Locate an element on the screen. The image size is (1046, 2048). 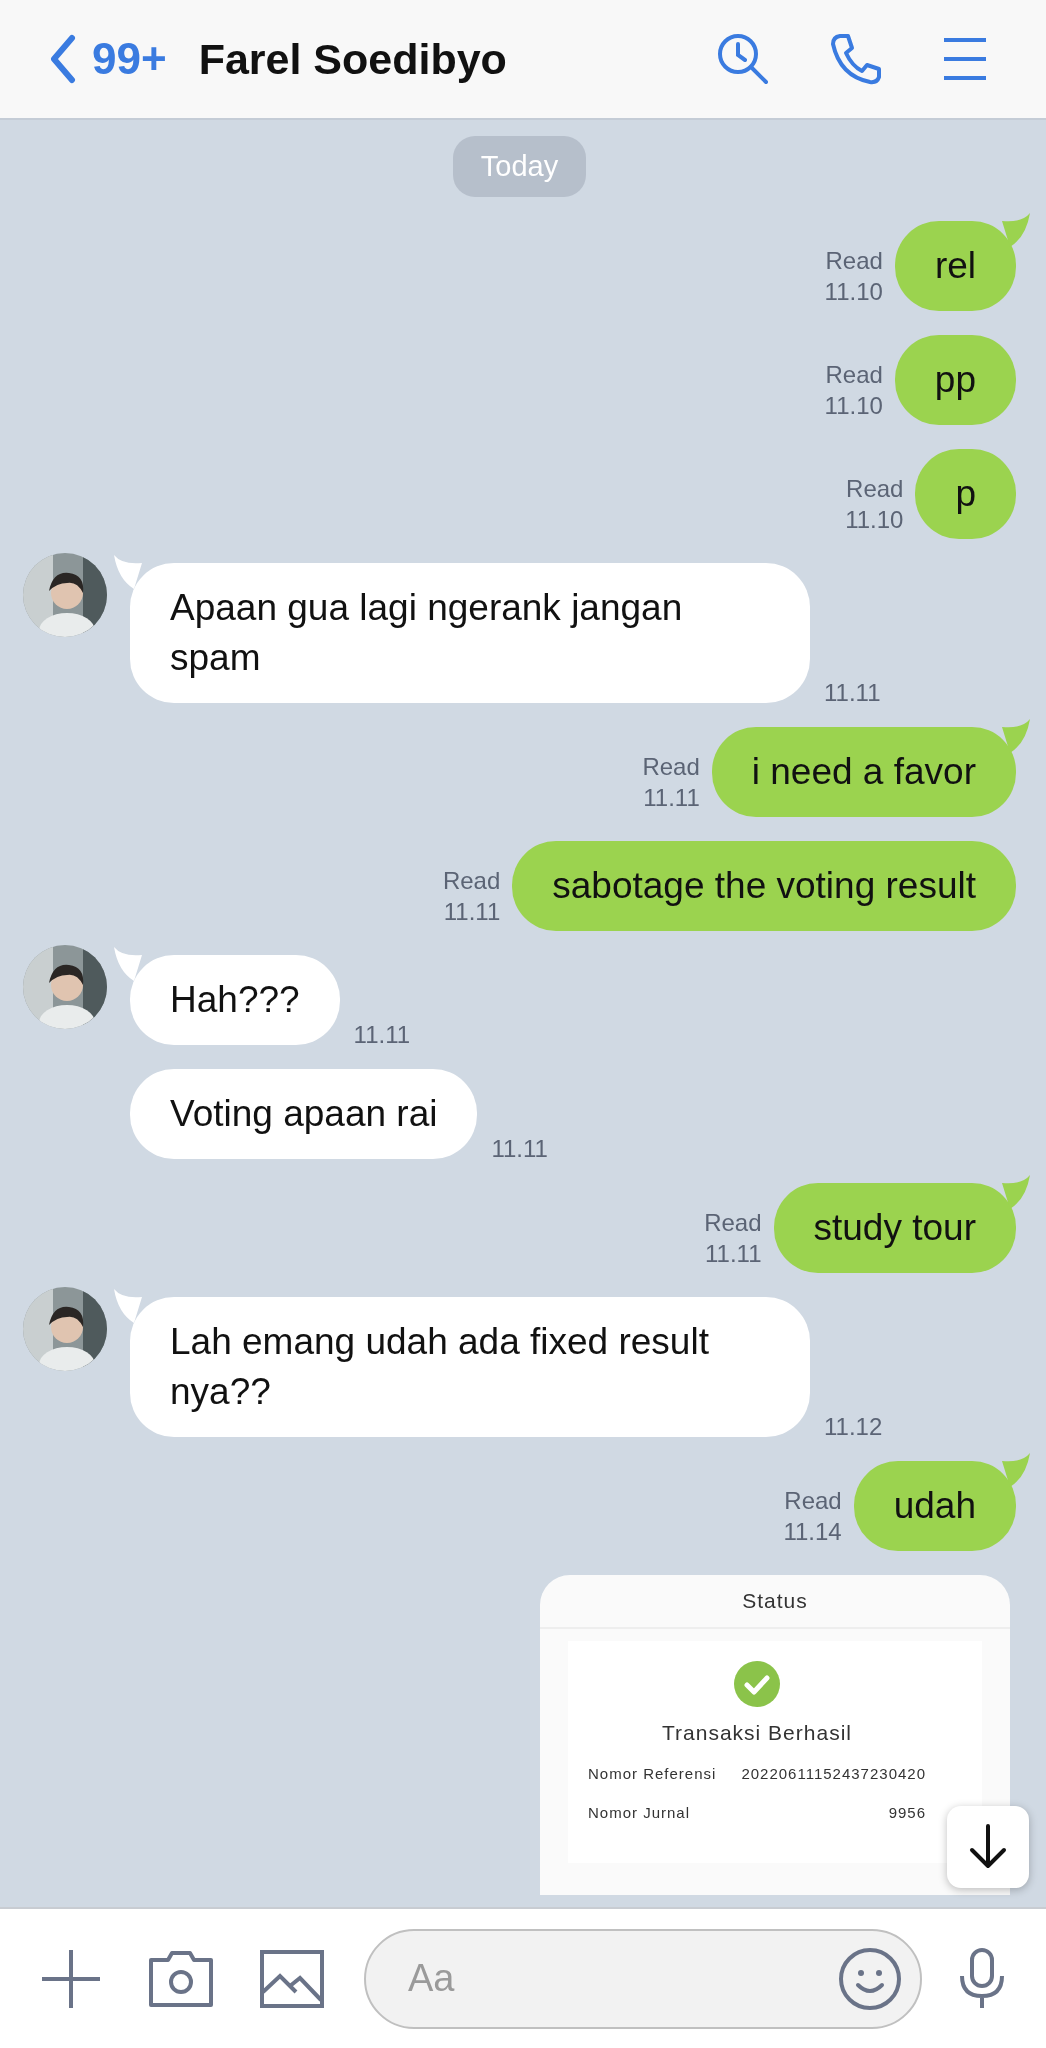
receipt-title: Transaksi Berhasil is located at coordinates (757, 1733).